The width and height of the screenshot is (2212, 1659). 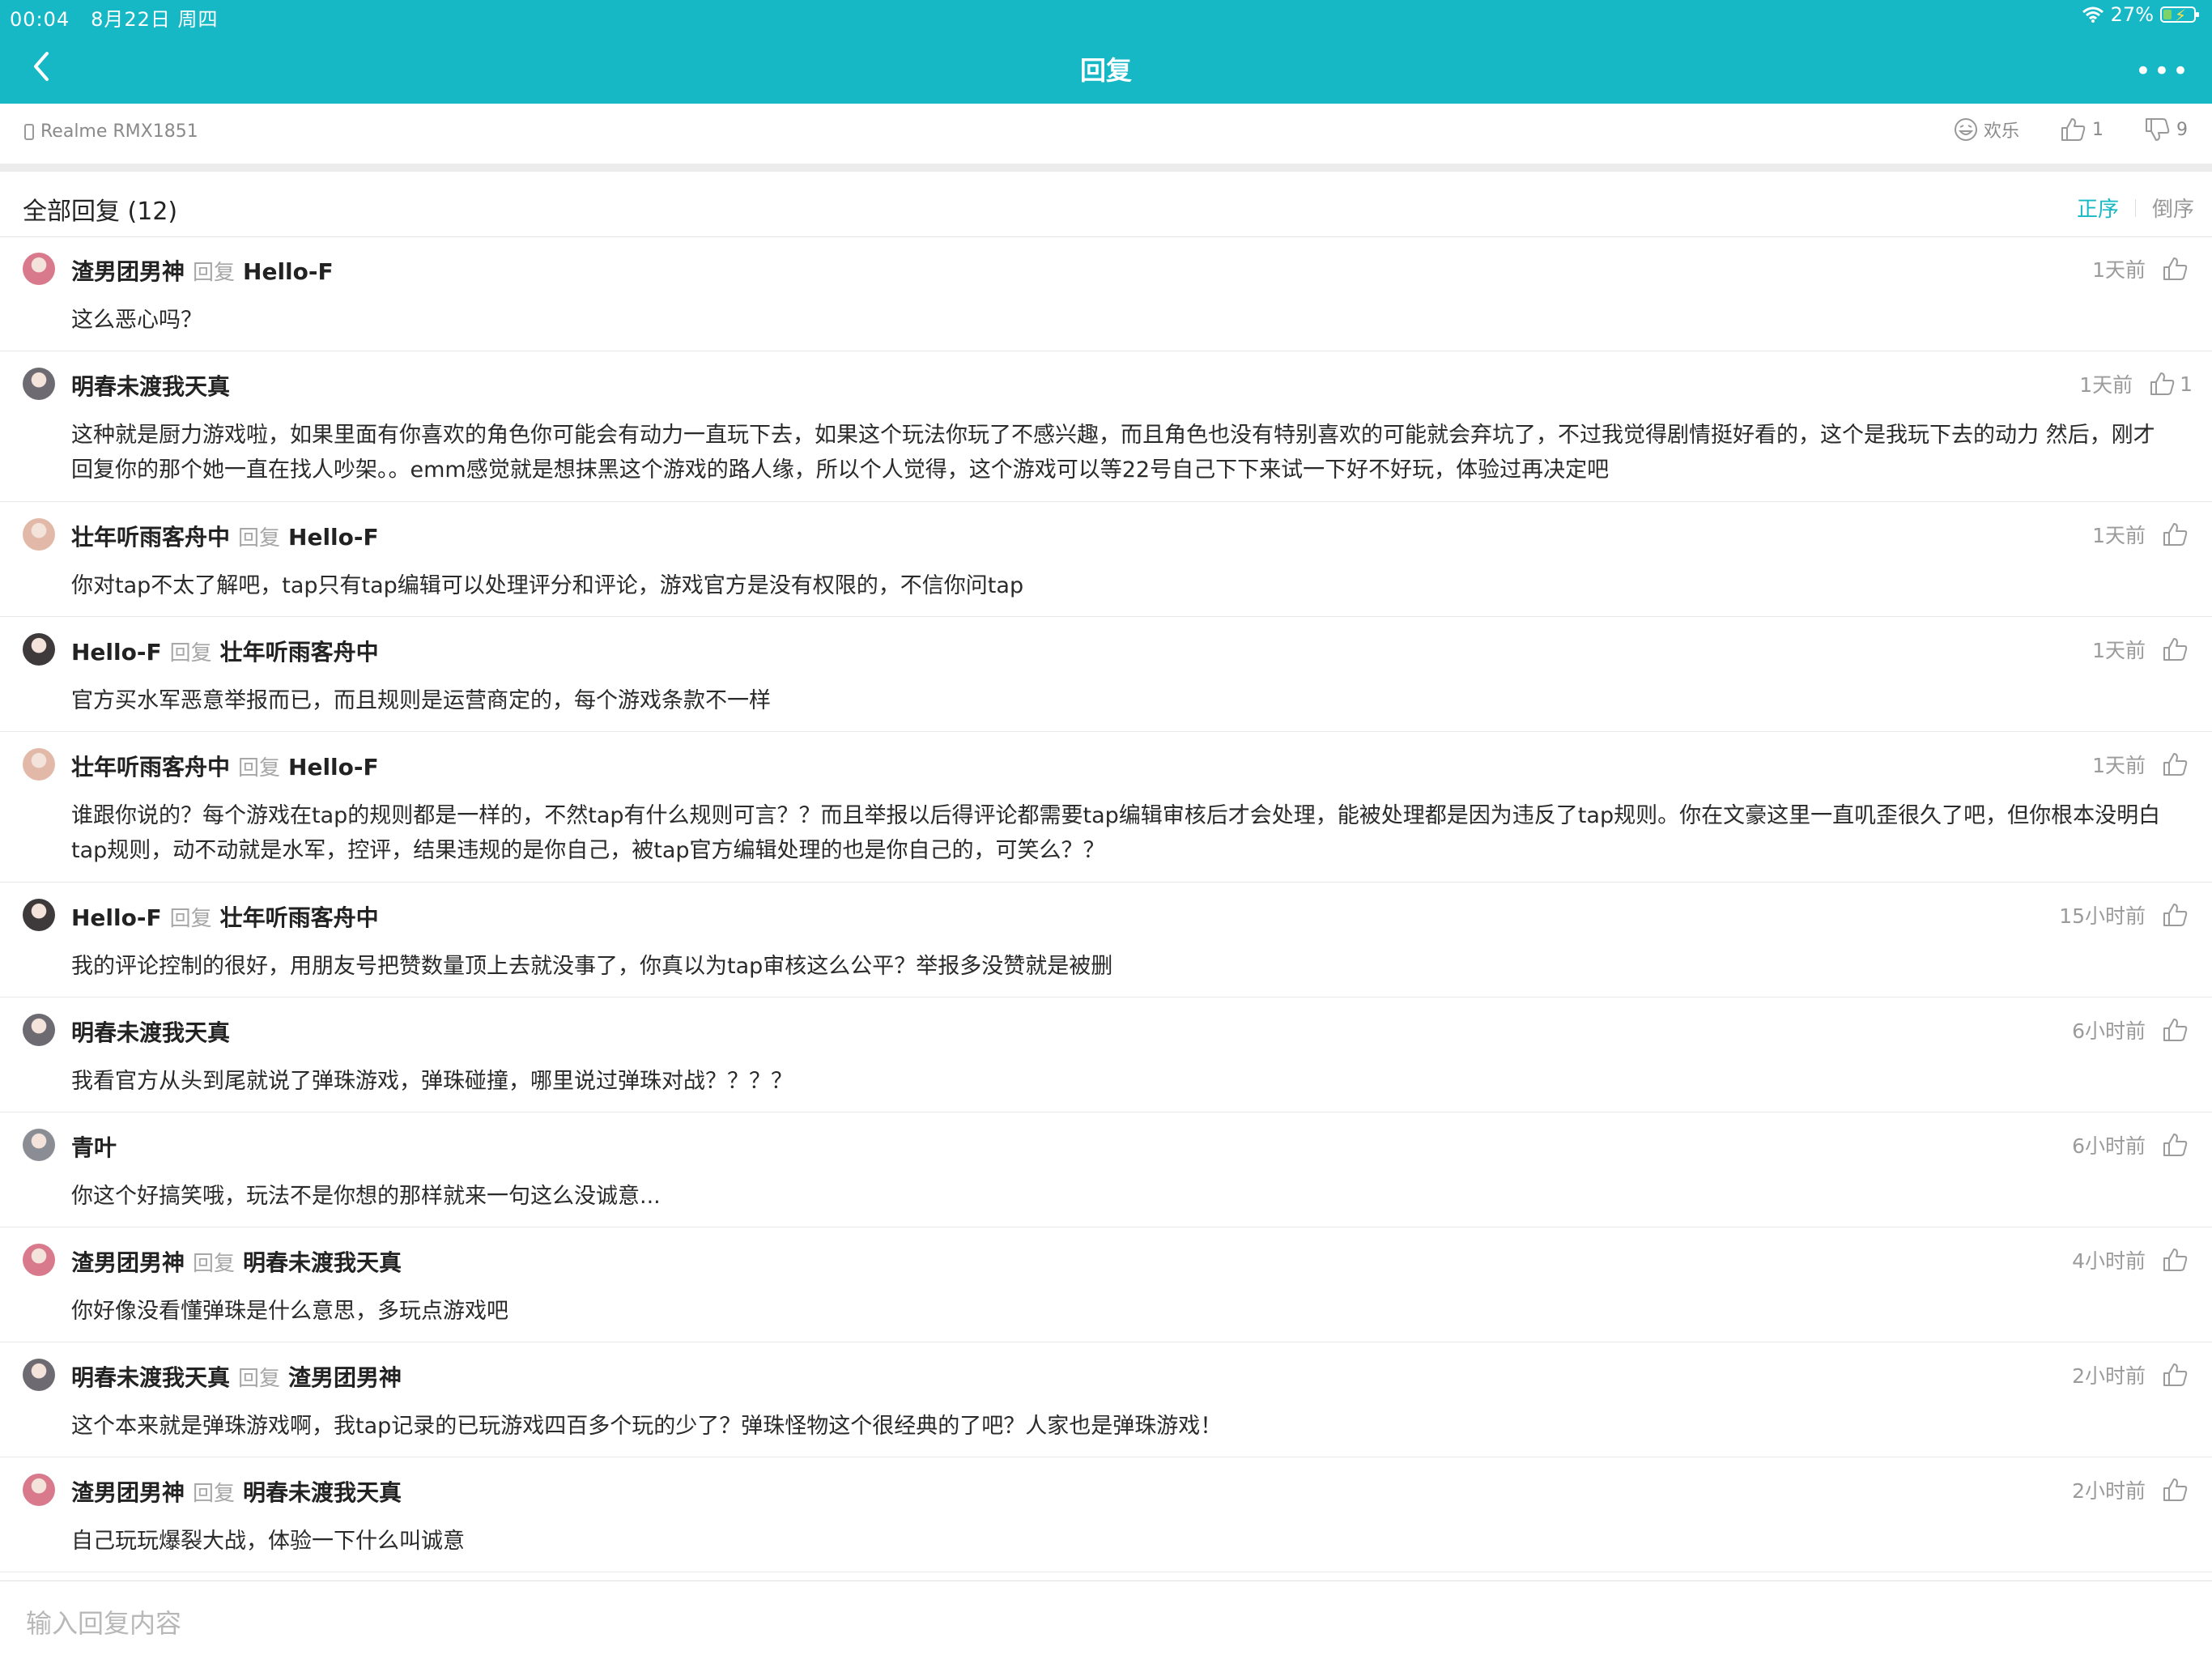 I want to click on device-info: Realme RMX1851, so click(x=111, y=132).